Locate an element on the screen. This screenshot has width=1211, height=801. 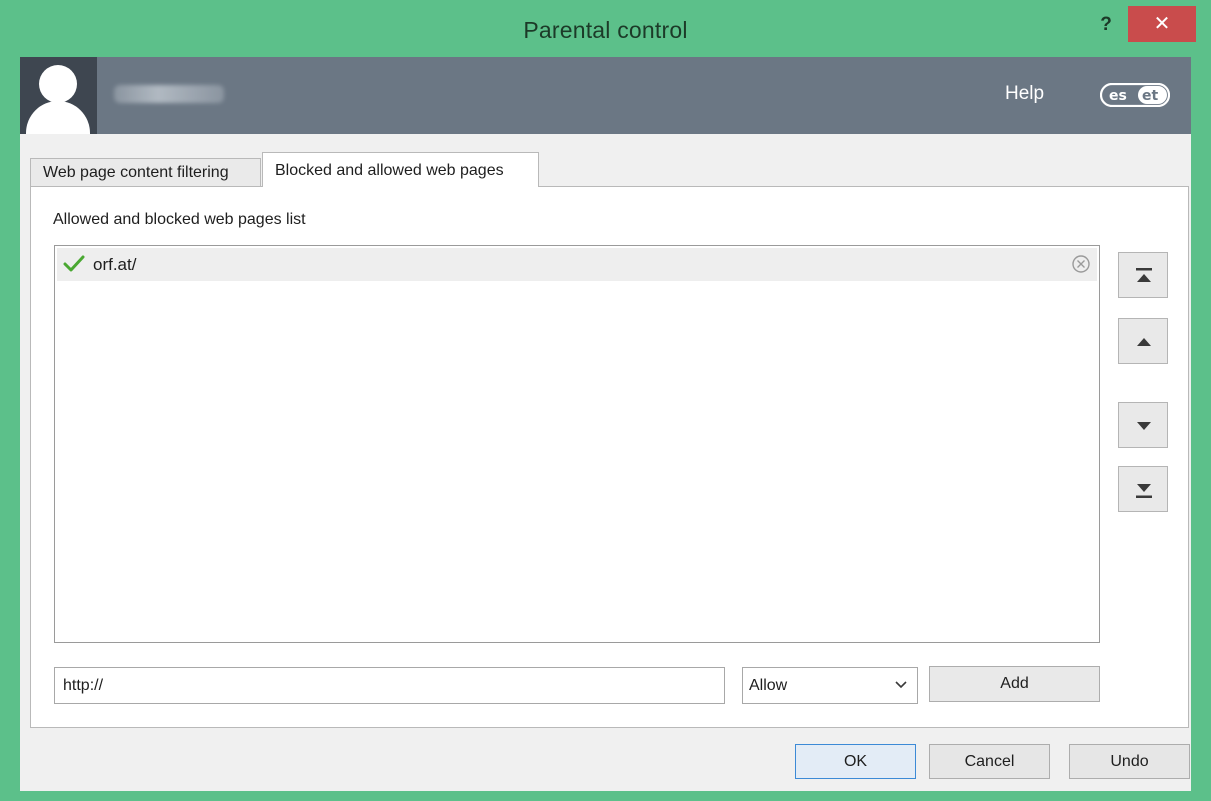
window-title: Parental control is located at coordinates (605, 30).